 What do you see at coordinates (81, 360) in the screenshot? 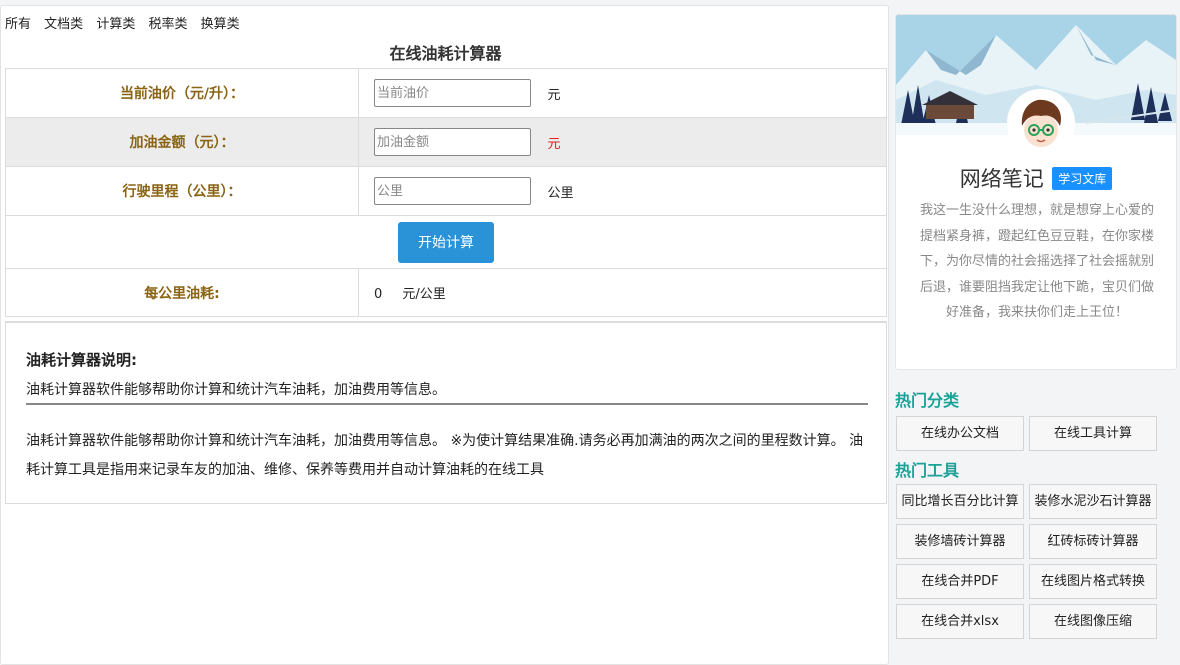
I see `description-heading: 油耗计算器说明:` at bounding box center [81, 360].